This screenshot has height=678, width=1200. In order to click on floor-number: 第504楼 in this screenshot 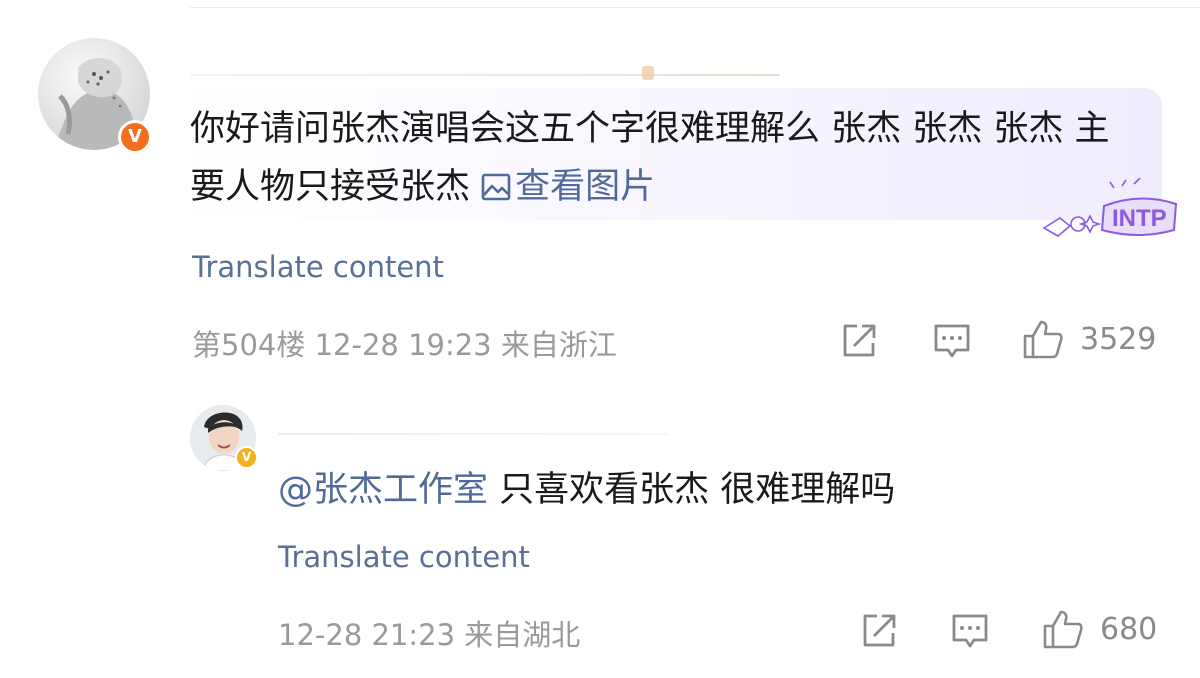, I will do `click(249, 345)`.